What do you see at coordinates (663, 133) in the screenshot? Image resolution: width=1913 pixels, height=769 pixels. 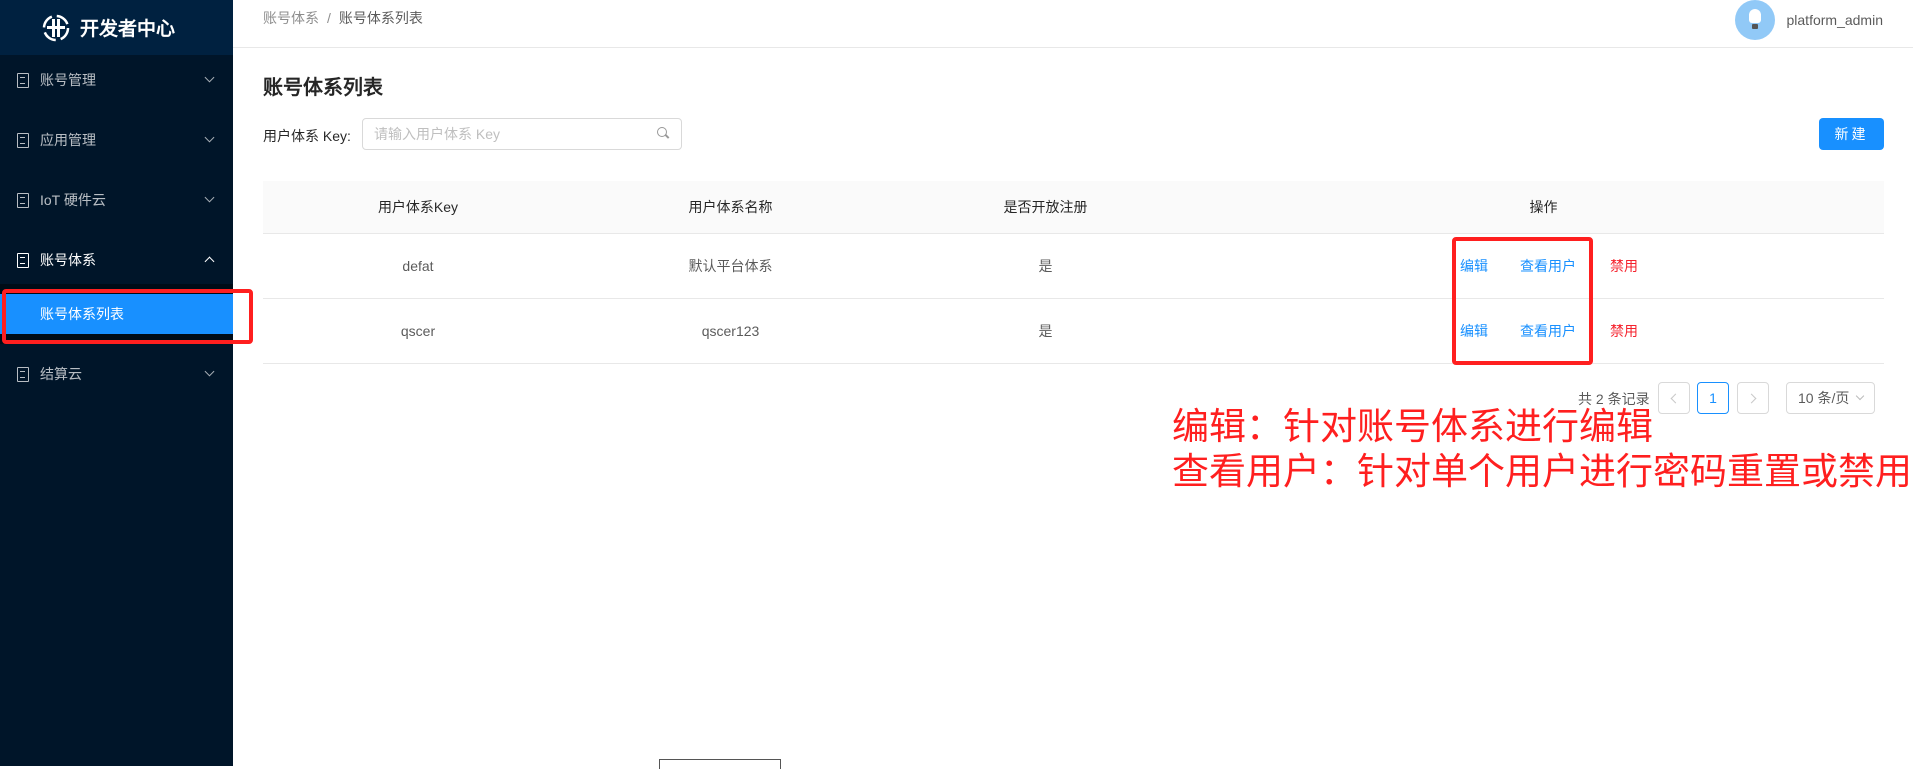 I see `search-icon` at bounding box center [663, 133].